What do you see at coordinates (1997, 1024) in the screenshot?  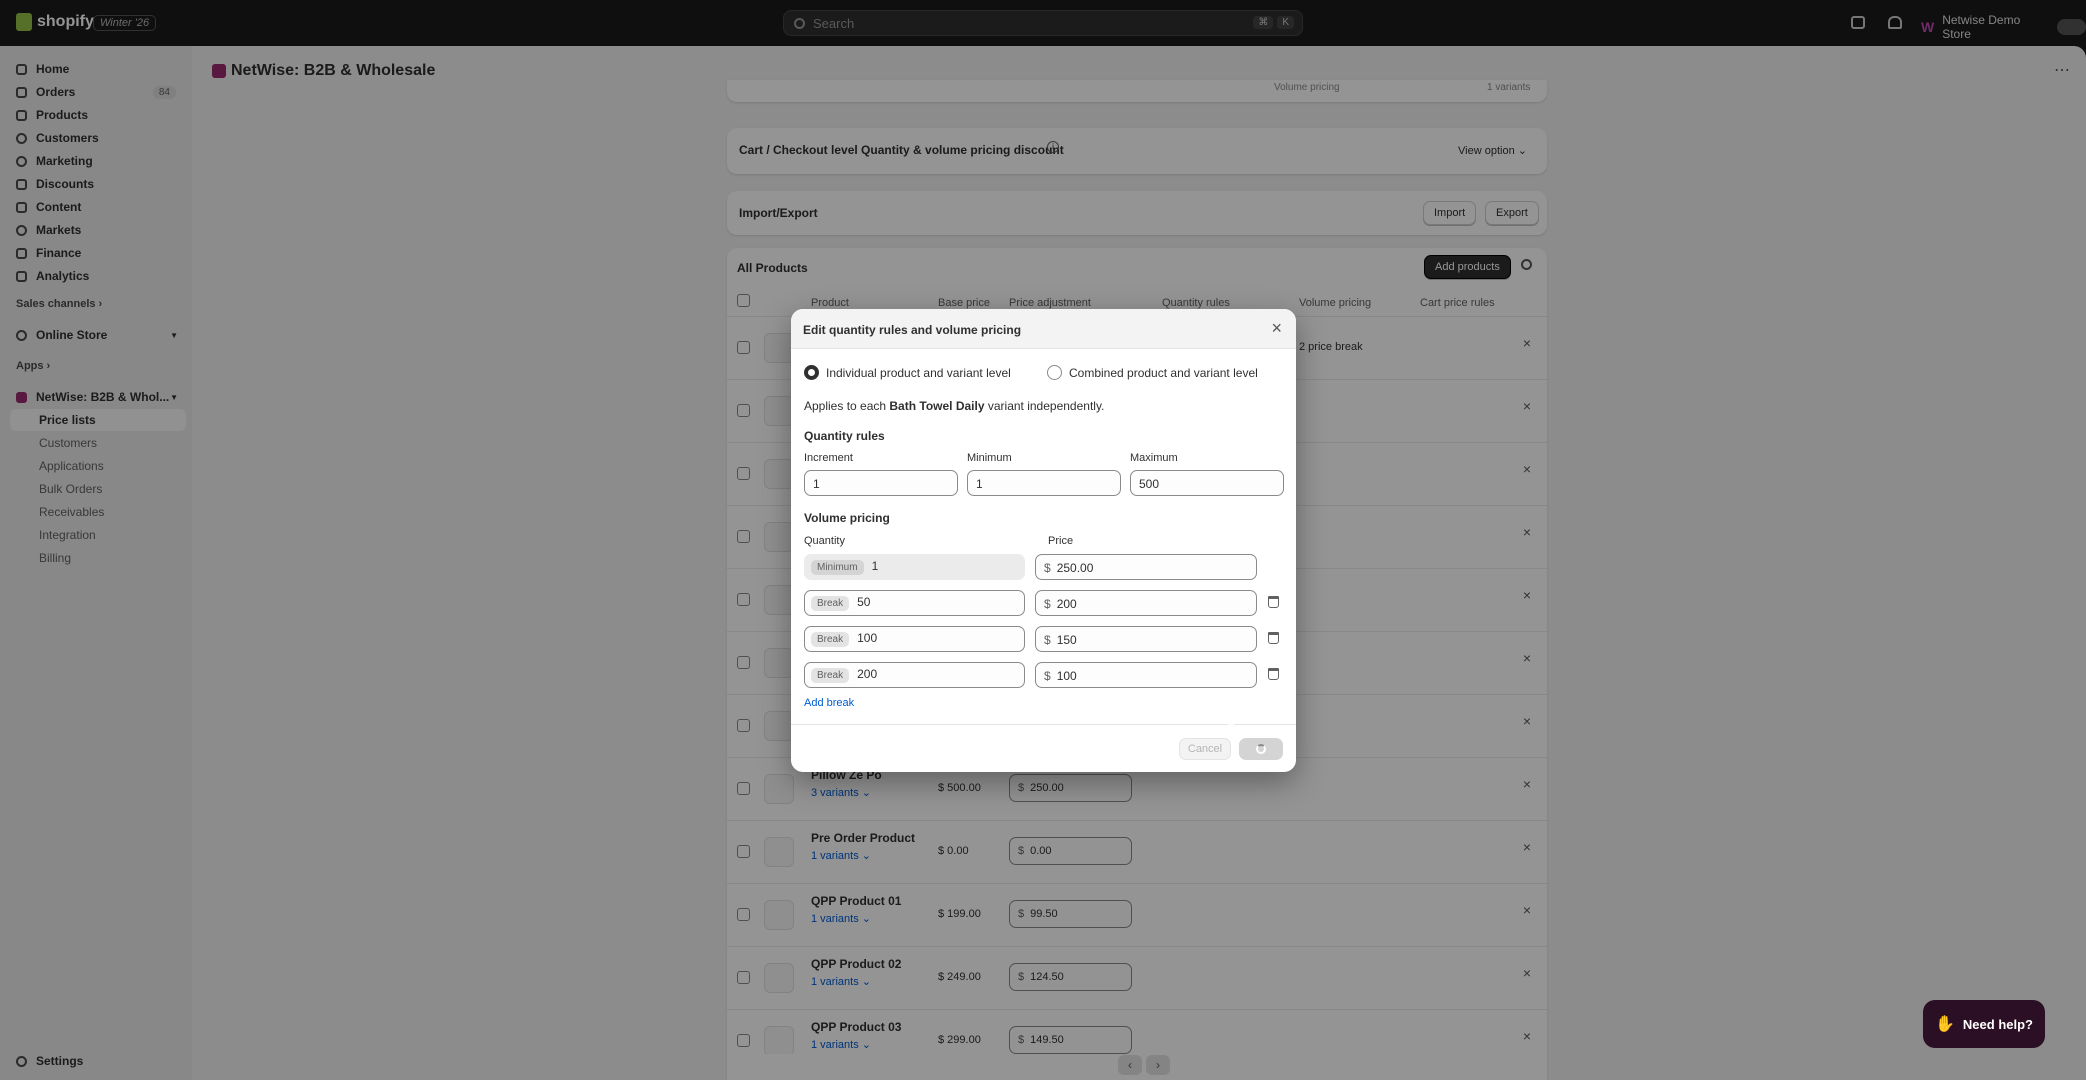 I see `need-help-label: Need help?` at bounding box center [1997, 1024].